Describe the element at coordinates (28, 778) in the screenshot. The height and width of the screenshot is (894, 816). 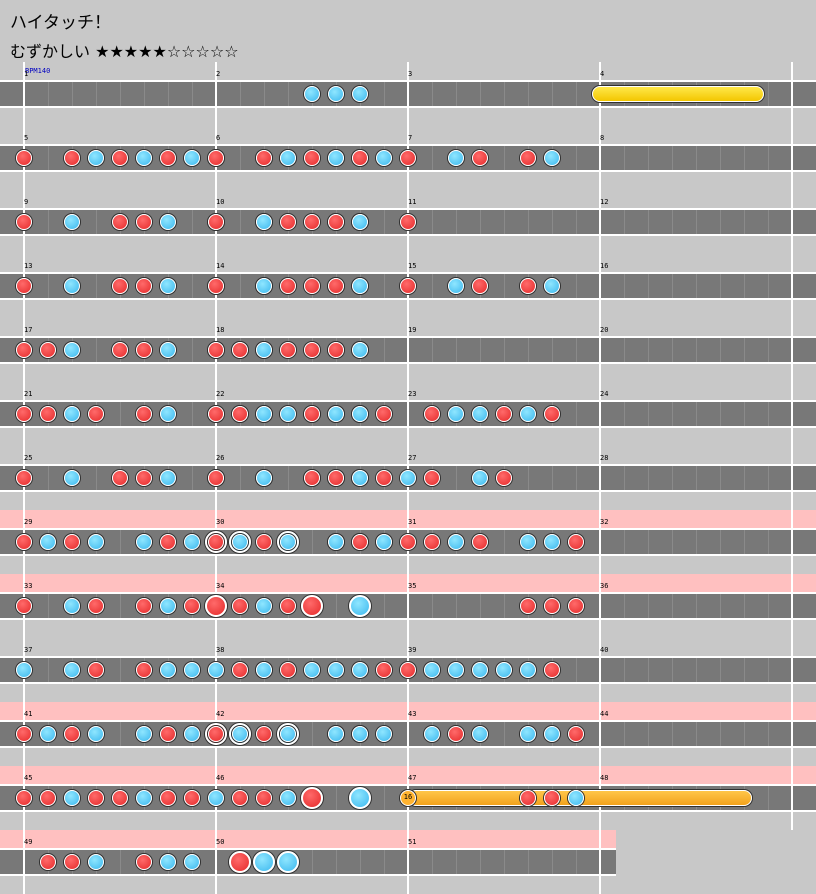
I see `measure-number: 45` at that location.